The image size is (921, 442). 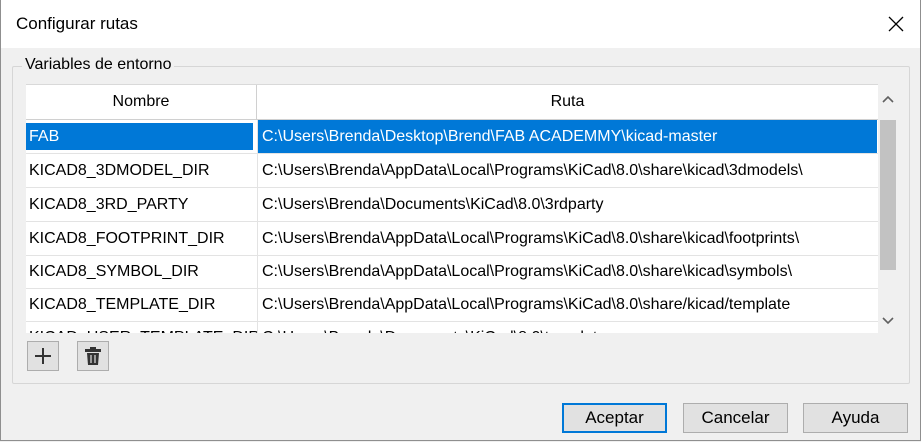 I want to click on delete-variable-button, so click(x=93, y=356).